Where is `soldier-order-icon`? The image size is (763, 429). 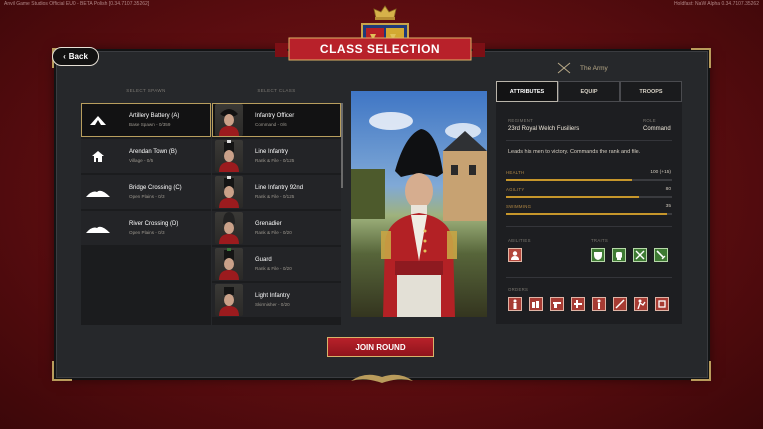
soldier-order-icon is located at coordinates (515, 304).